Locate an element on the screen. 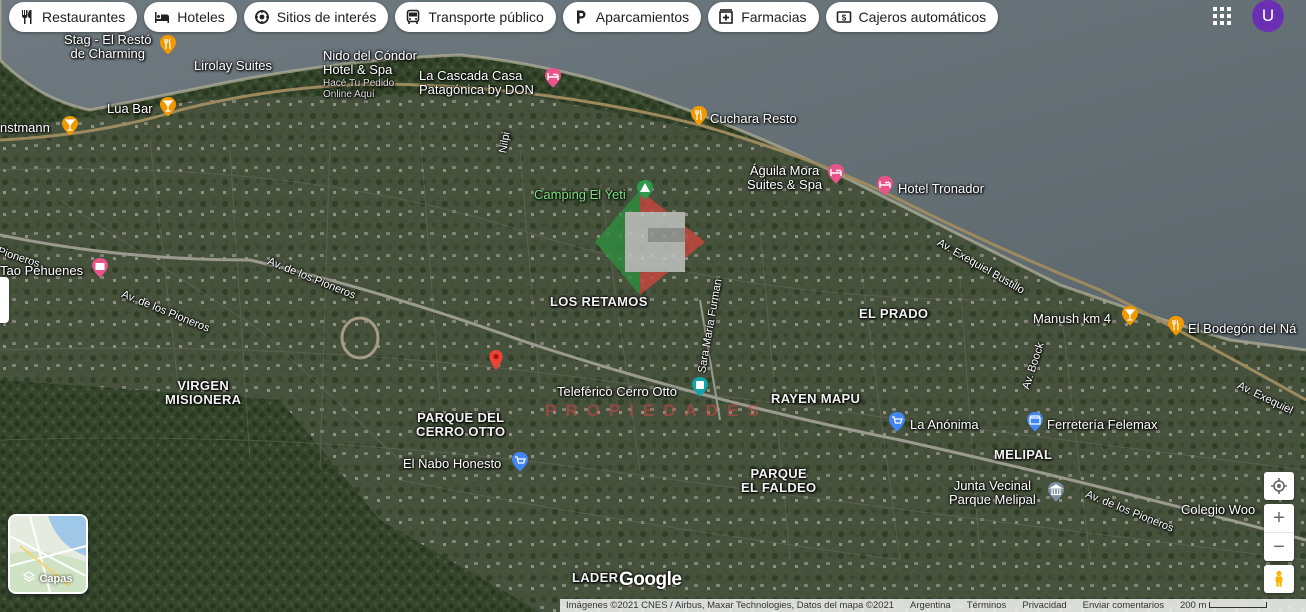 The image size is (1306, 612). zoom-controls: + − is located at coordinates (1279, 532).